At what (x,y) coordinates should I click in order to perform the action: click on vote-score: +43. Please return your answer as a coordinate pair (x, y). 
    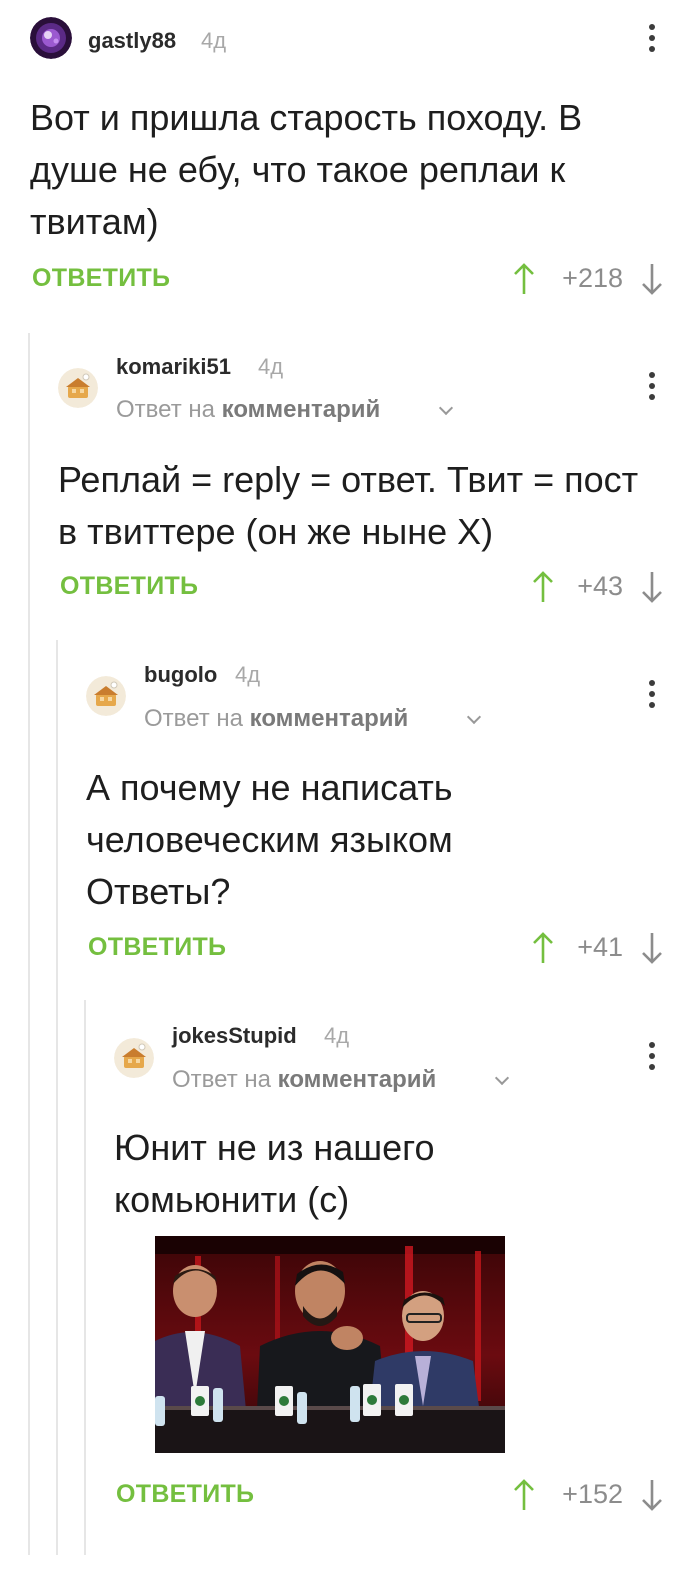
    Looking at the image, I should click on (600, 586).